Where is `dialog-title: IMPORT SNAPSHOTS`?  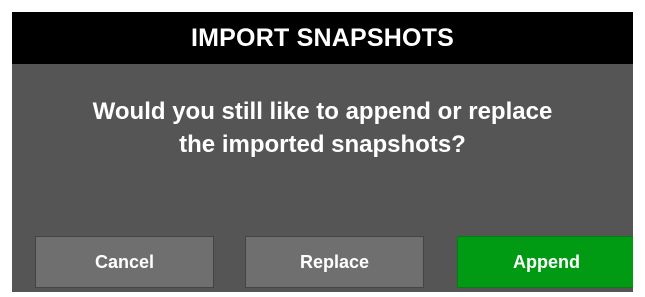
dialog-title: IMPORT SNAPSHOTS is located at coordinates (322, 37).